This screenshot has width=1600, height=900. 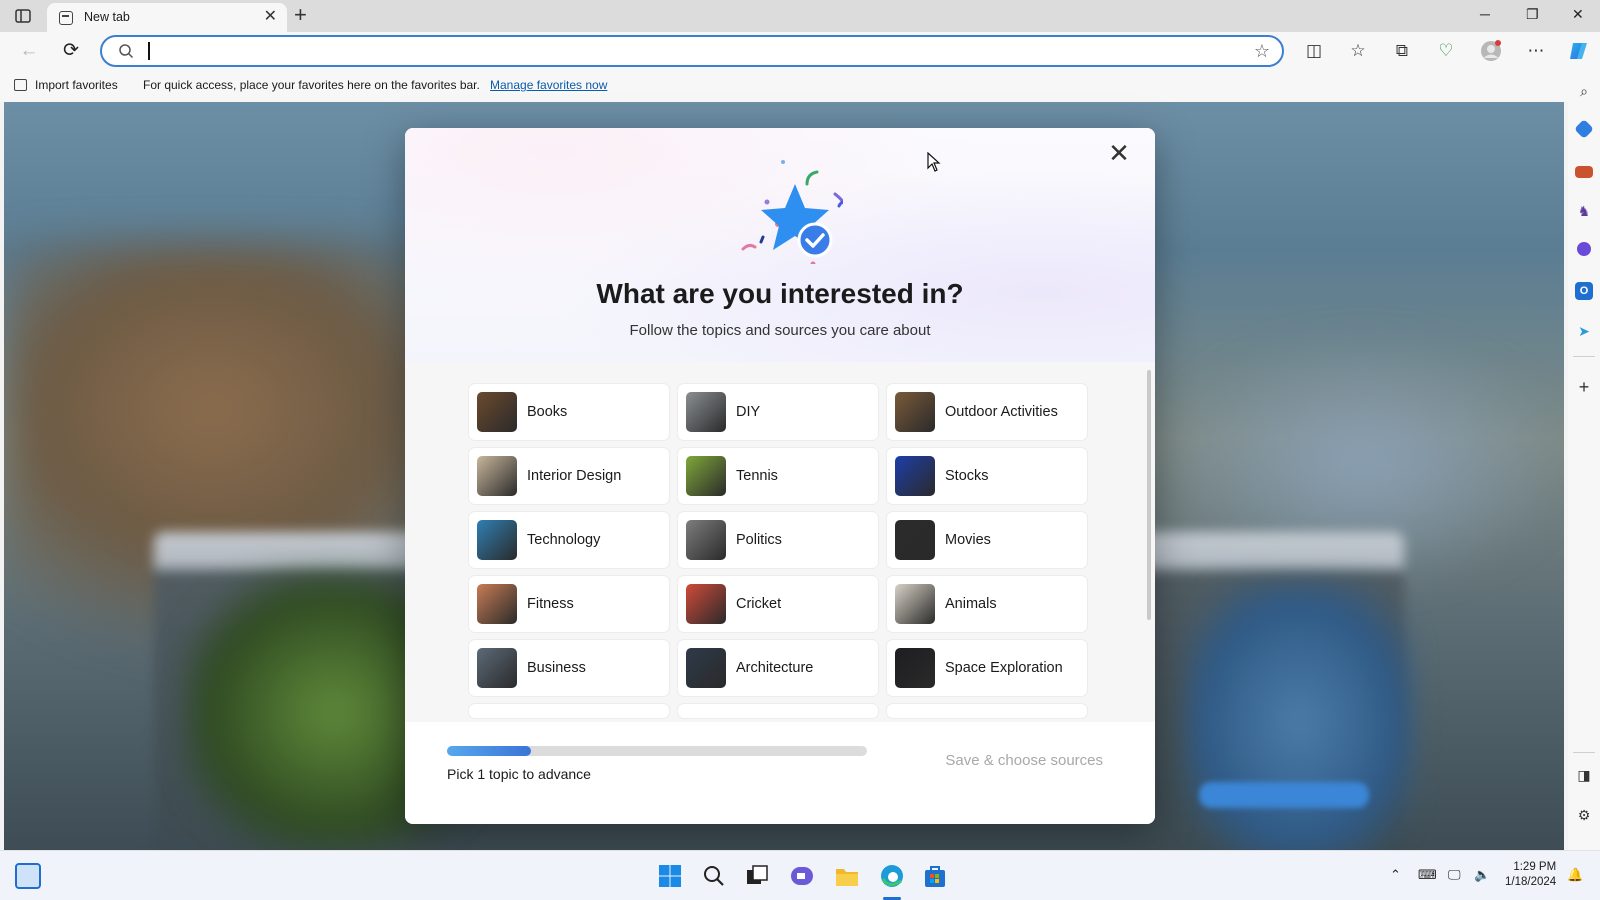 What do you see at coordinates (1584, 249) in the screenshot?
I see `microsoft-365-icon` at bounding box center [1584, 249].